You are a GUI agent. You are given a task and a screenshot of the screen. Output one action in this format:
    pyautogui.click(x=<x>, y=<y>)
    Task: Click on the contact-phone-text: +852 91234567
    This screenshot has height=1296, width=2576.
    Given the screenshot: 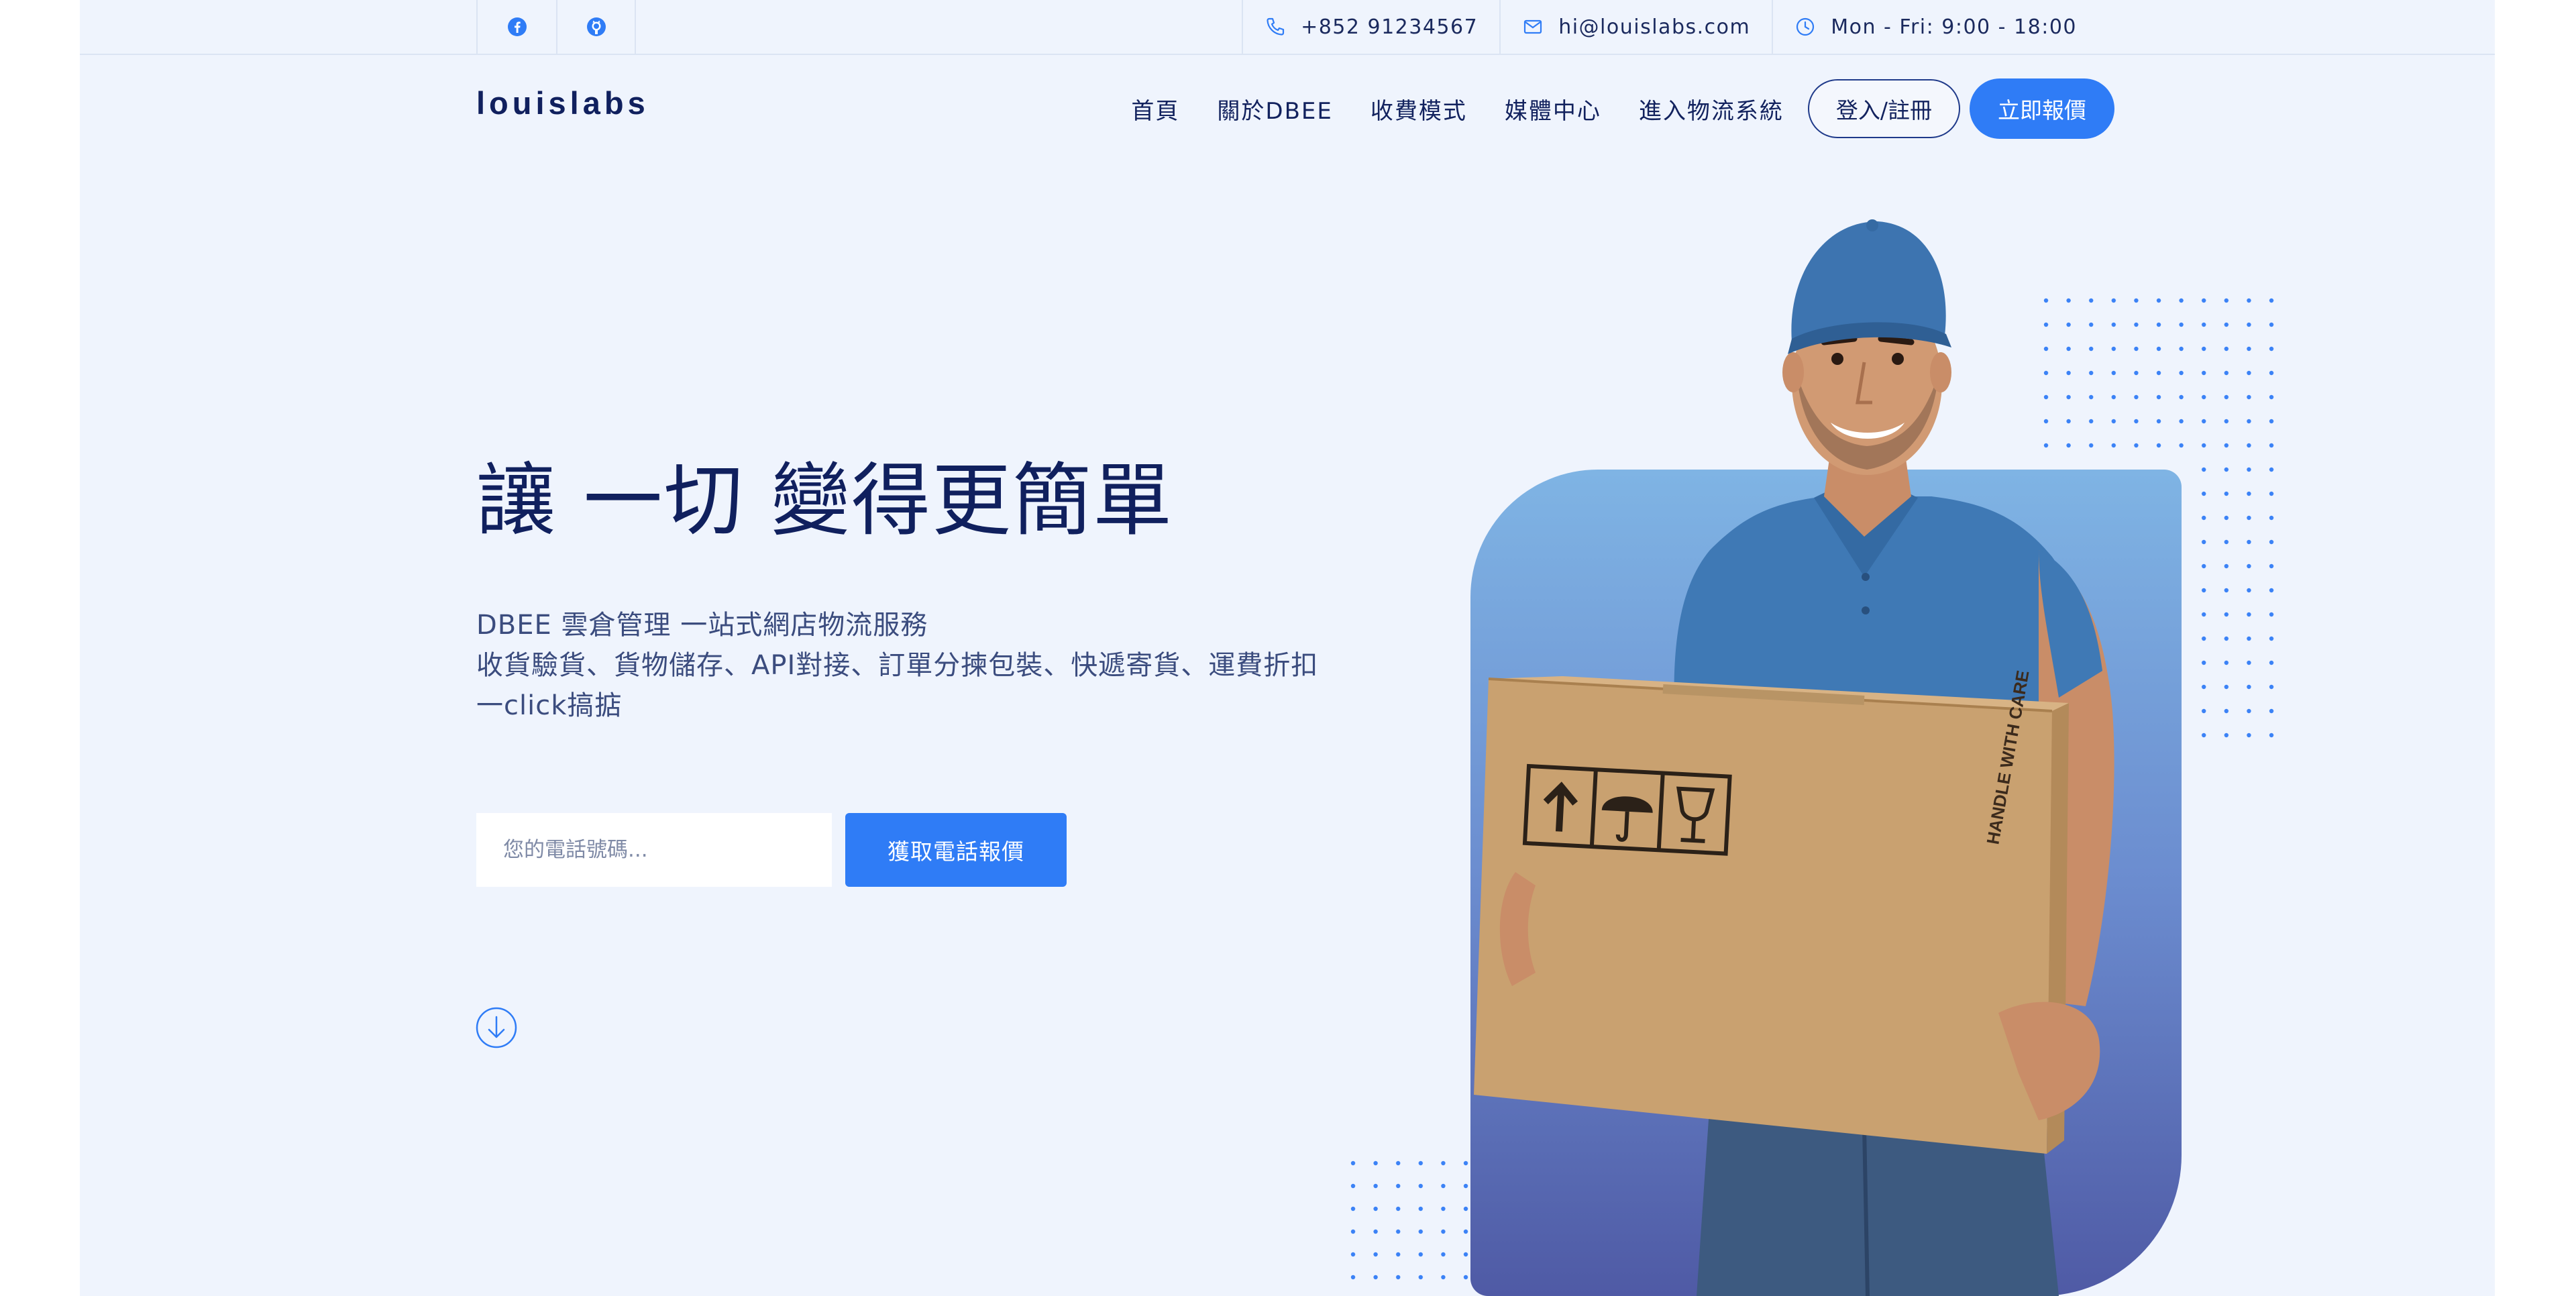 What is the action you would take?
    pyautogui.click(x=1390, y=27)
    